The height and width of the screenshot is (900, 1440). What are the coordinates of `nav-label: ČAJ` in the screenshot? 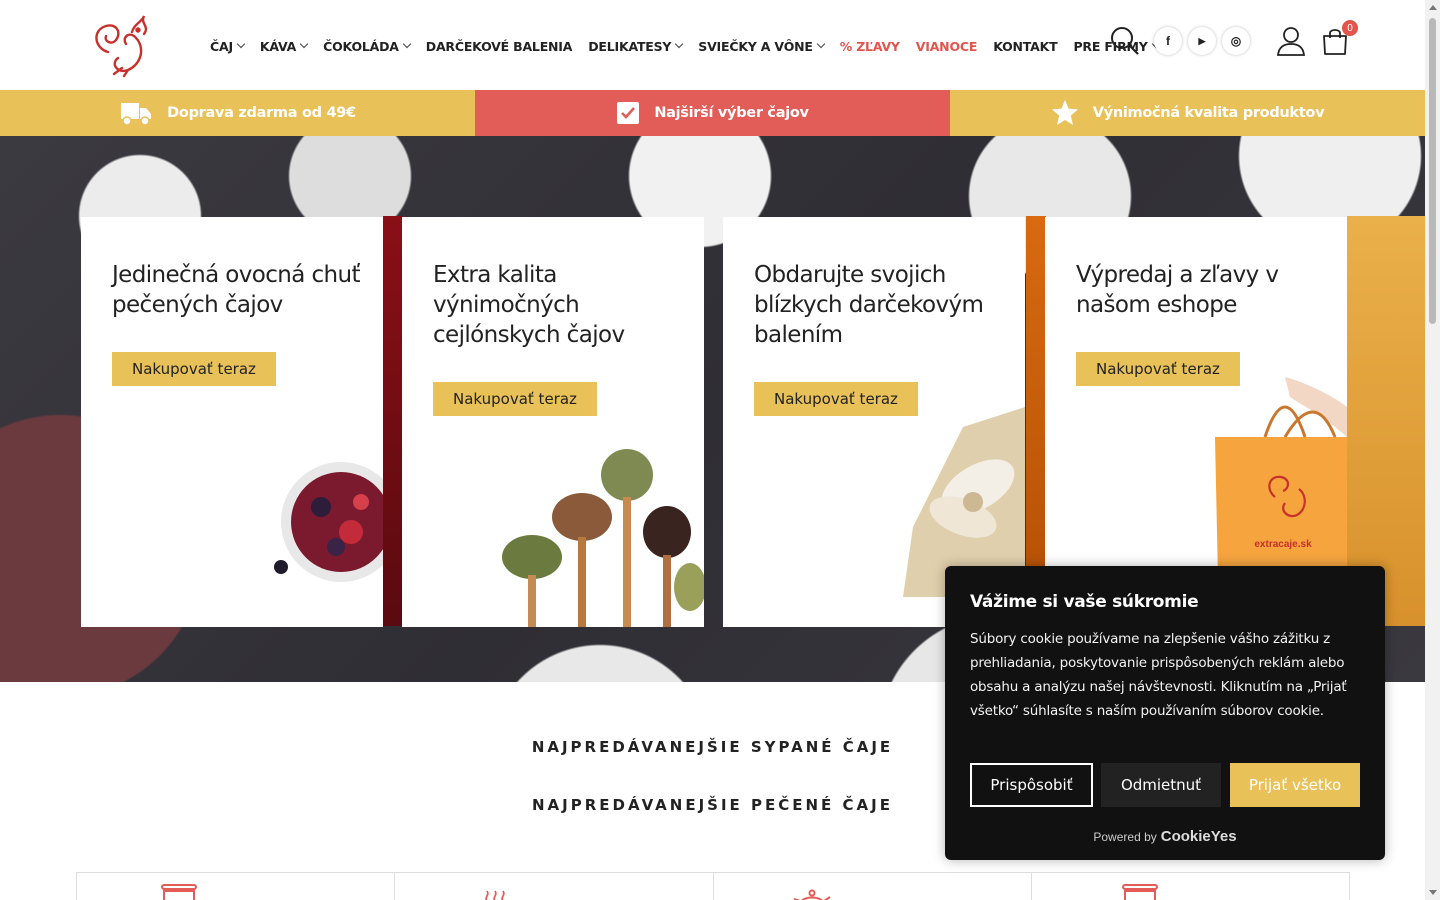 It's located at (221, 46).